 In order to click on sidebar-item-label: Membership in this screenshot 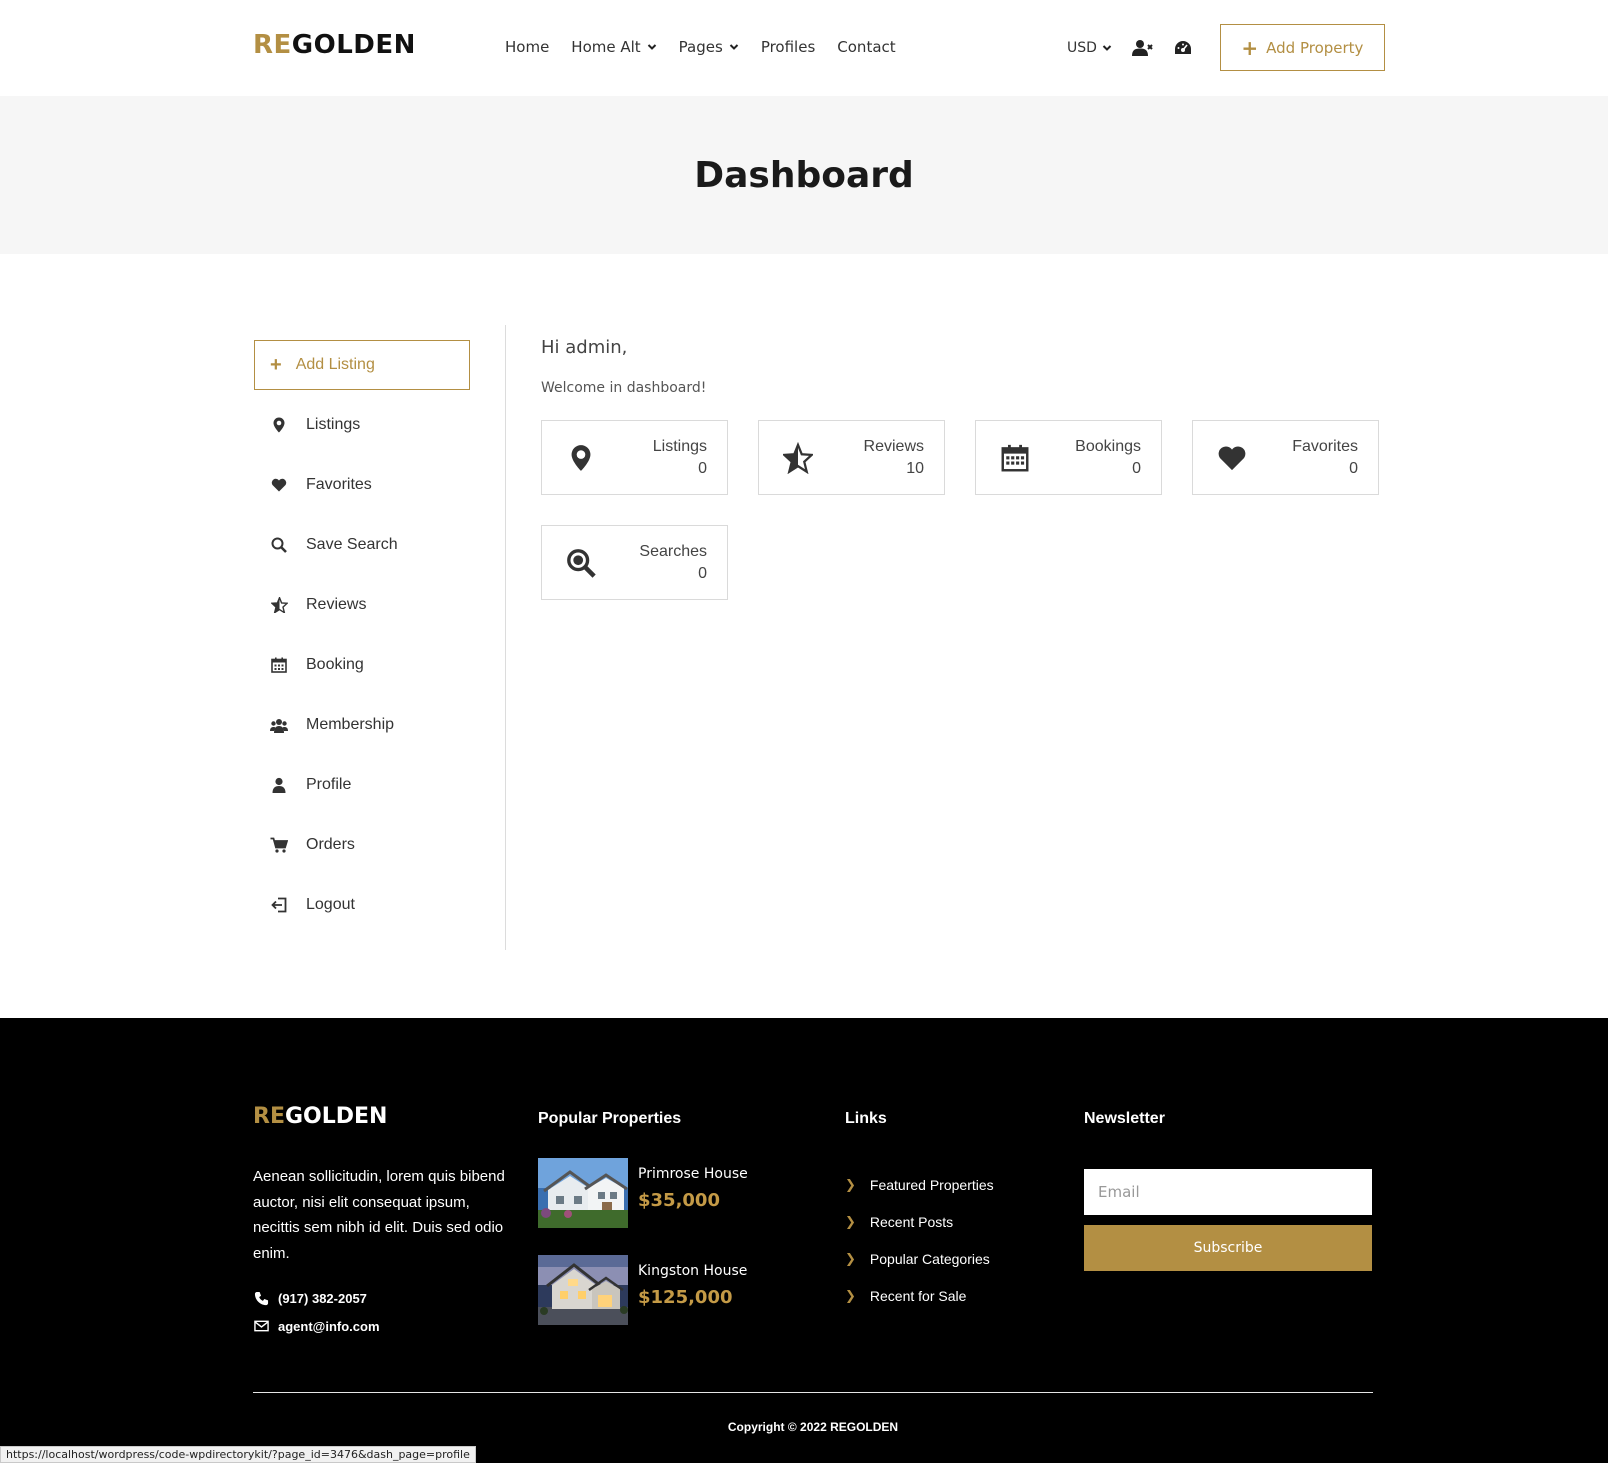, I will do `click(350, 724)`.